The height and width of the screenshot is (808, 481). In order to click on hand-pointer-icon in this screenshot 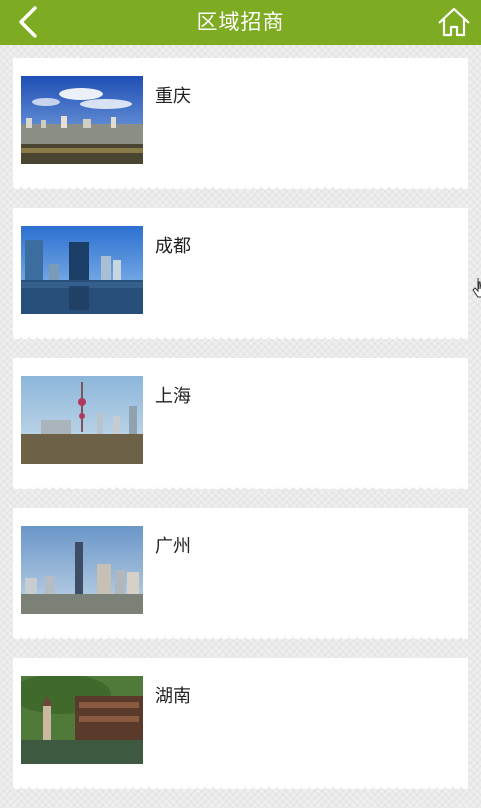, I will do `click(476, 288)`.